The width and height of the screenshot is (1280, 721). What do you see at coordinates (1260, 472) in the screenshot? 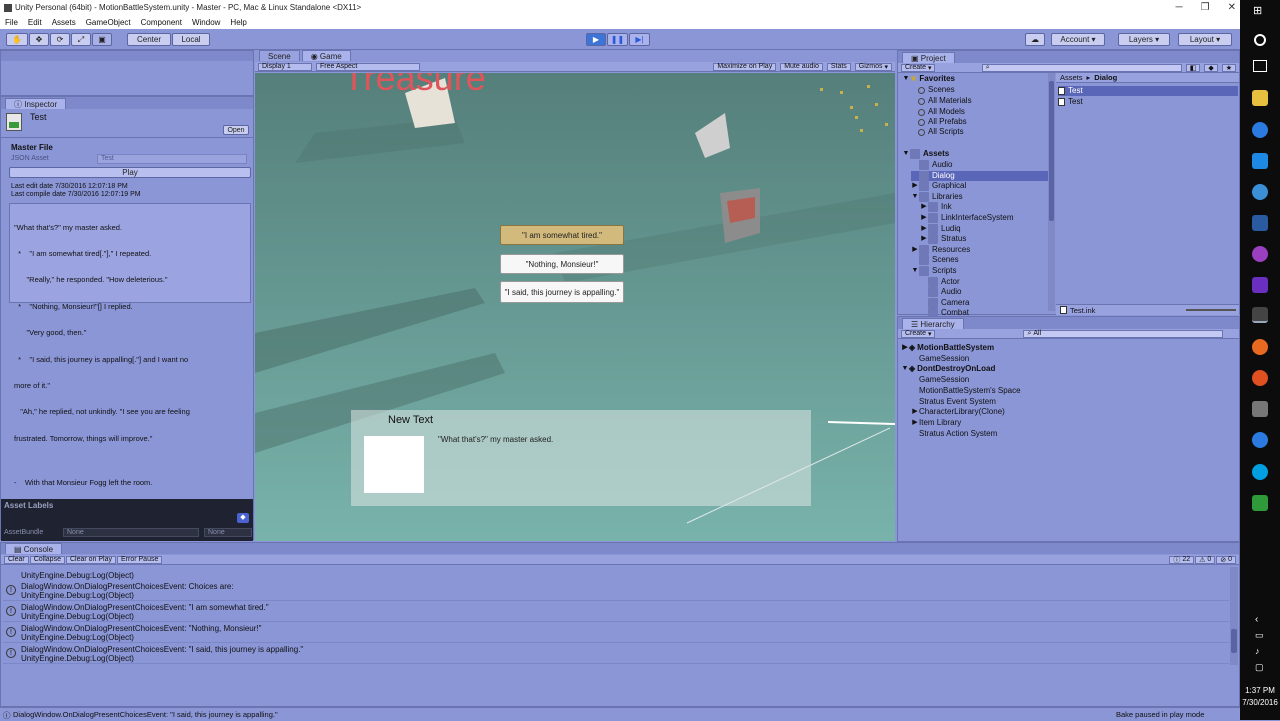
I see `skype-icon` at bounding box center [1260, 472].